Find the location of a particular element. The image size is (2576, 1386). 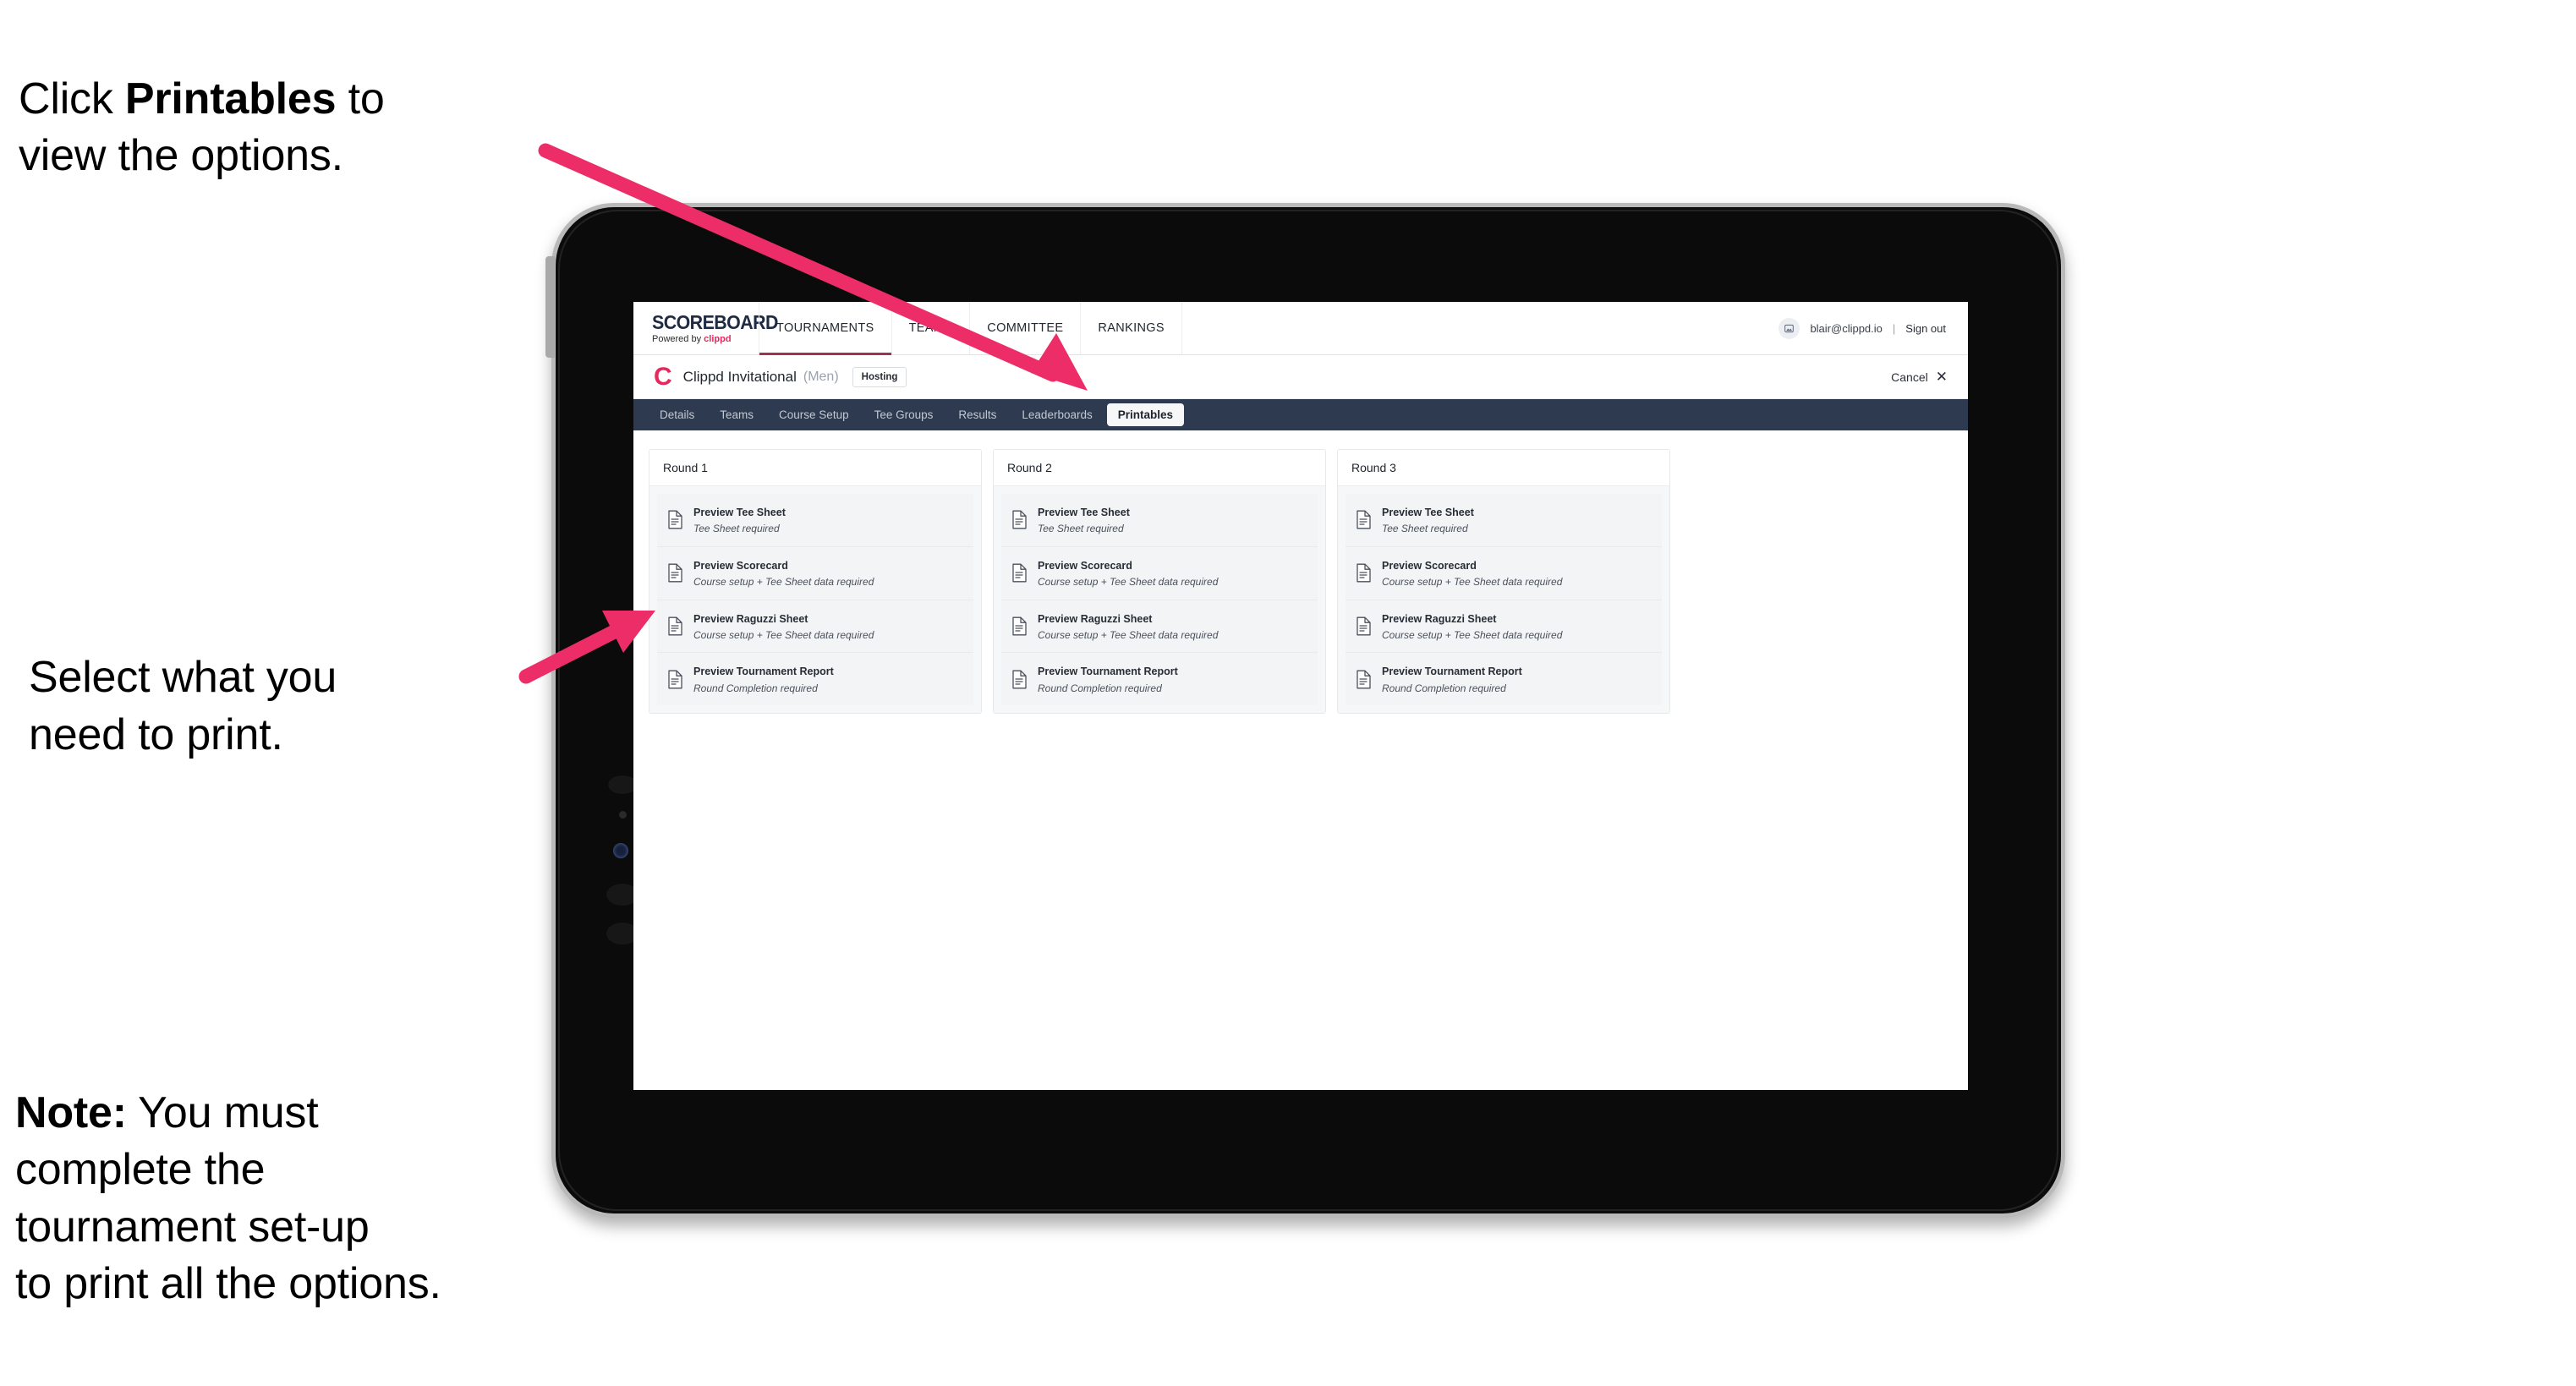

annotation-click-pre: Click is located at coordinates (72, 98).